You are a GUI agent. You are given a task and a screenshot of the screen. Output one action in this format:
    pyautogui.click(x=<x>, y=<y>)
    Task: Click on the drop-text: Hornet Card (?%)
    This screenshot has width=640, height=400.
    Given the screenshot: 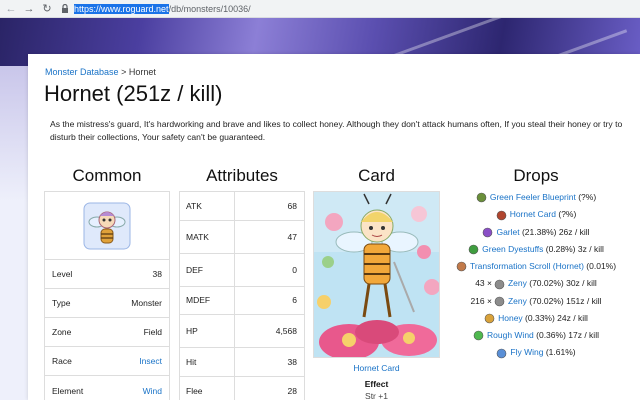 What is the action you would take?
    pyautogui.click(x=536, y=214)
    